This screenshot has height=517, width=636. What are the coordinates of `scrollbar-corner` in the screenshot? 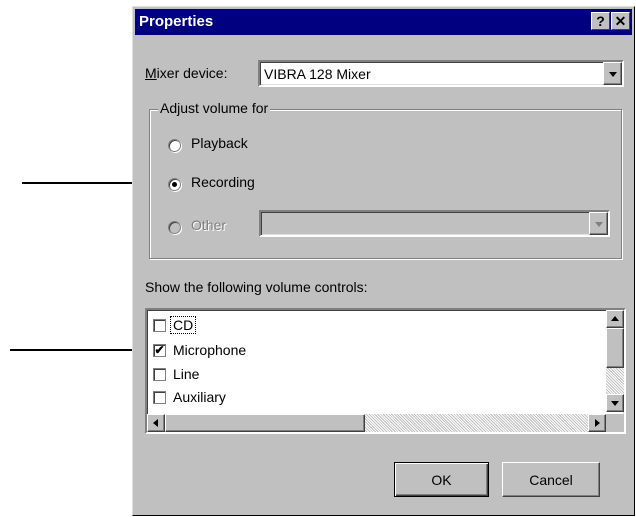 It's located at (615, 423).